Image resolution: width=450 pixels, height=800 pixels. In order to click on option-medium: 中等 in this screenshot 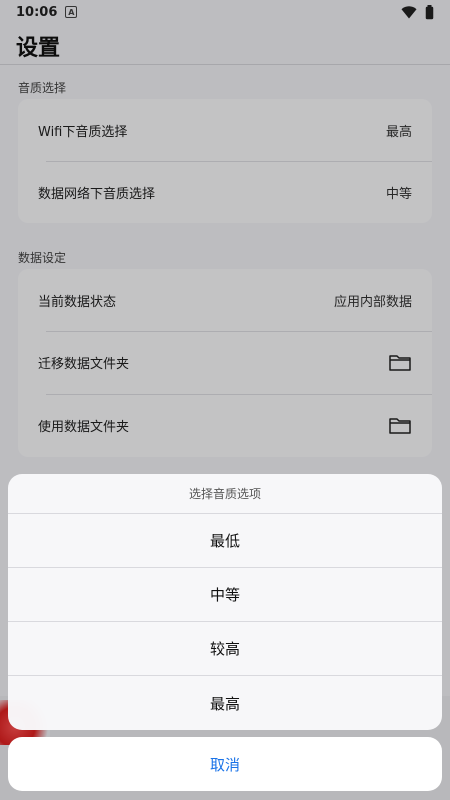, I will do `click(225, 595)`.